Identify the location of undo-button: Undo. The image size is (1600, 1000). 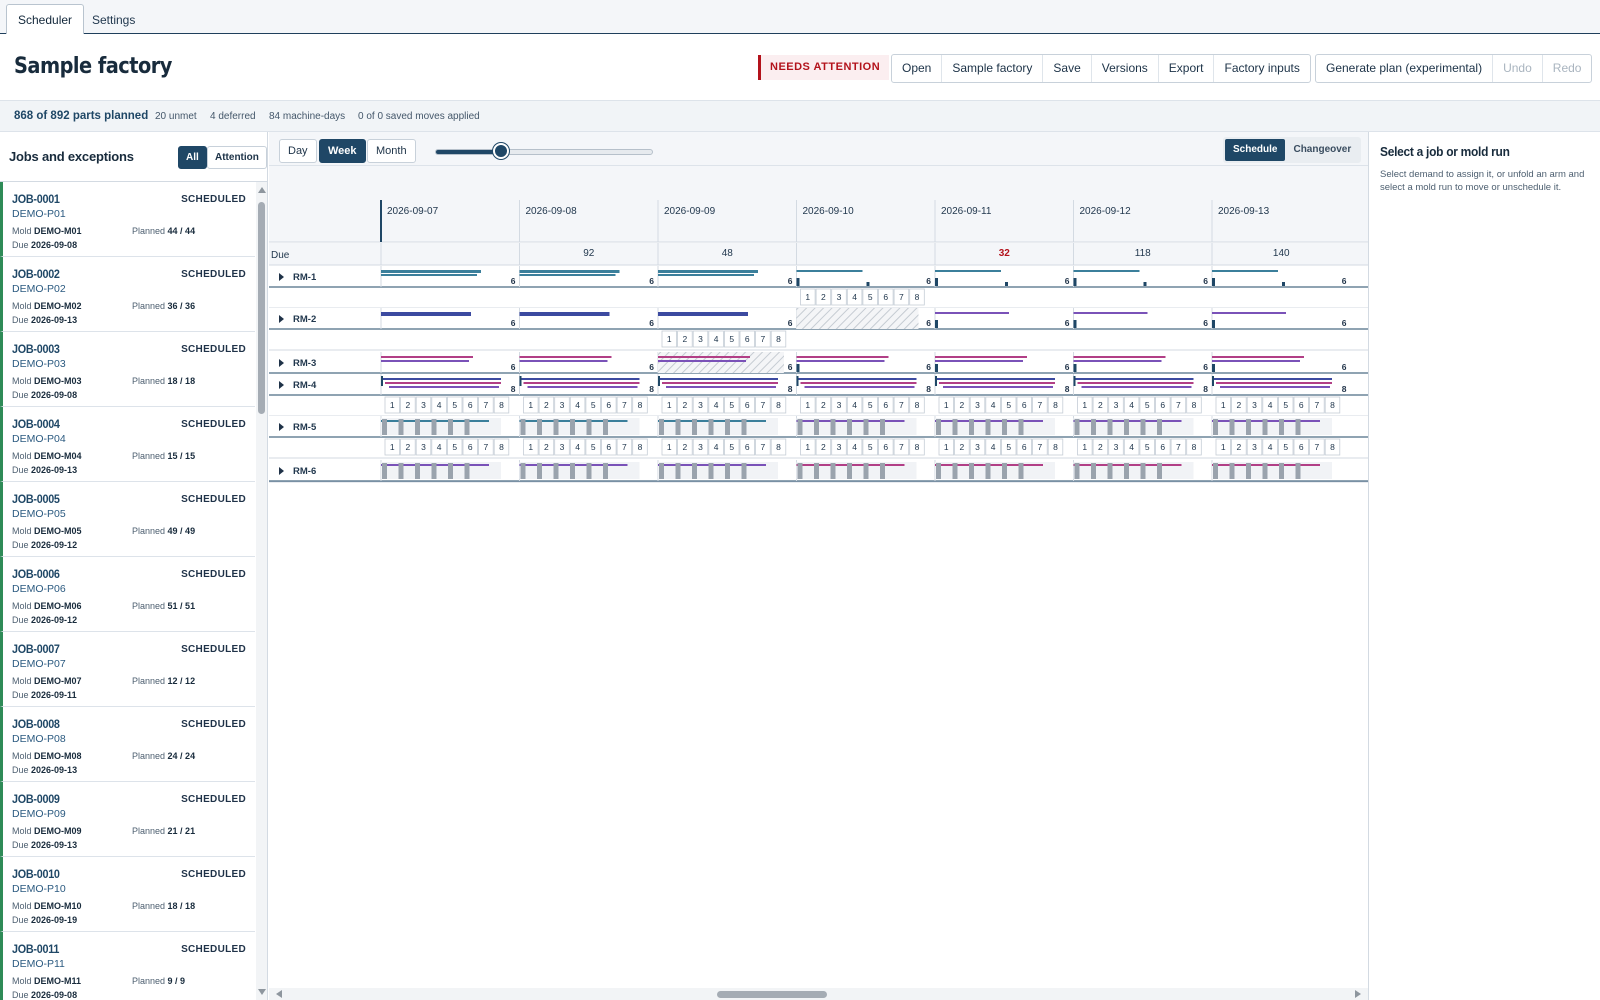
(1517, 68).